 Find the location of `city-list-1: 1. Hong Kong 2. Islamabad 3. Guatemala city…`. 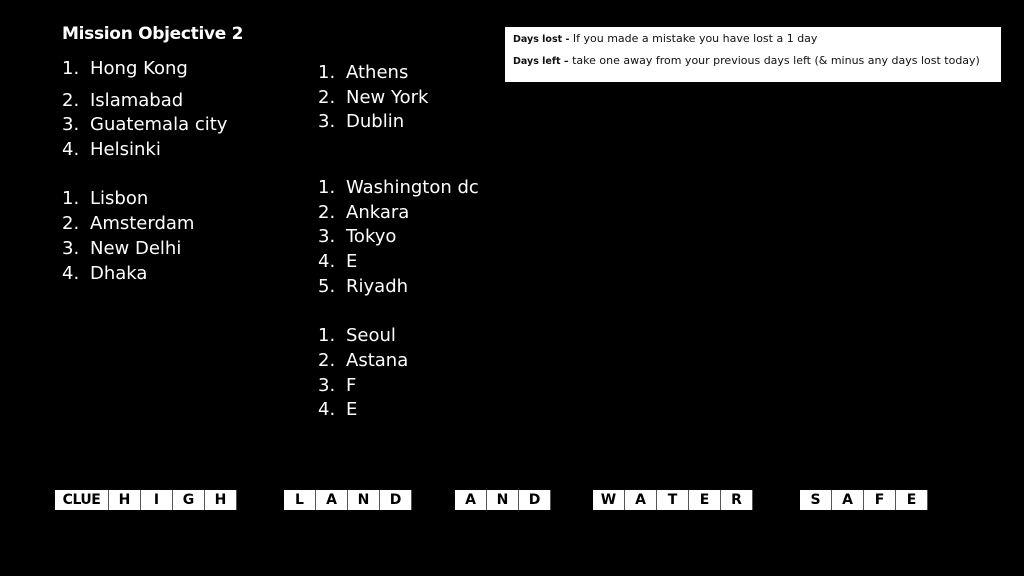

city-list-1: 1. Hong Kong 2. Islamabad 3. Guatemala city… is located at coordinates (144, 171).